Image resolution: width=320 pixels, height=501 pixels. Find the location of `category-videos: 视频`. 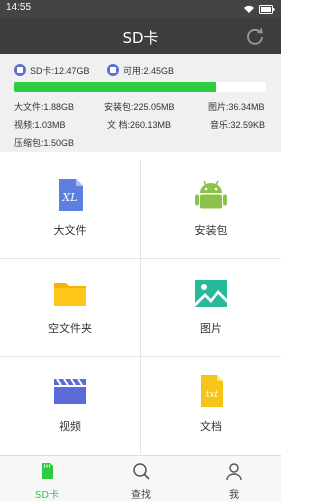

category-videos: 视频 is located at coordinates (70, 405).